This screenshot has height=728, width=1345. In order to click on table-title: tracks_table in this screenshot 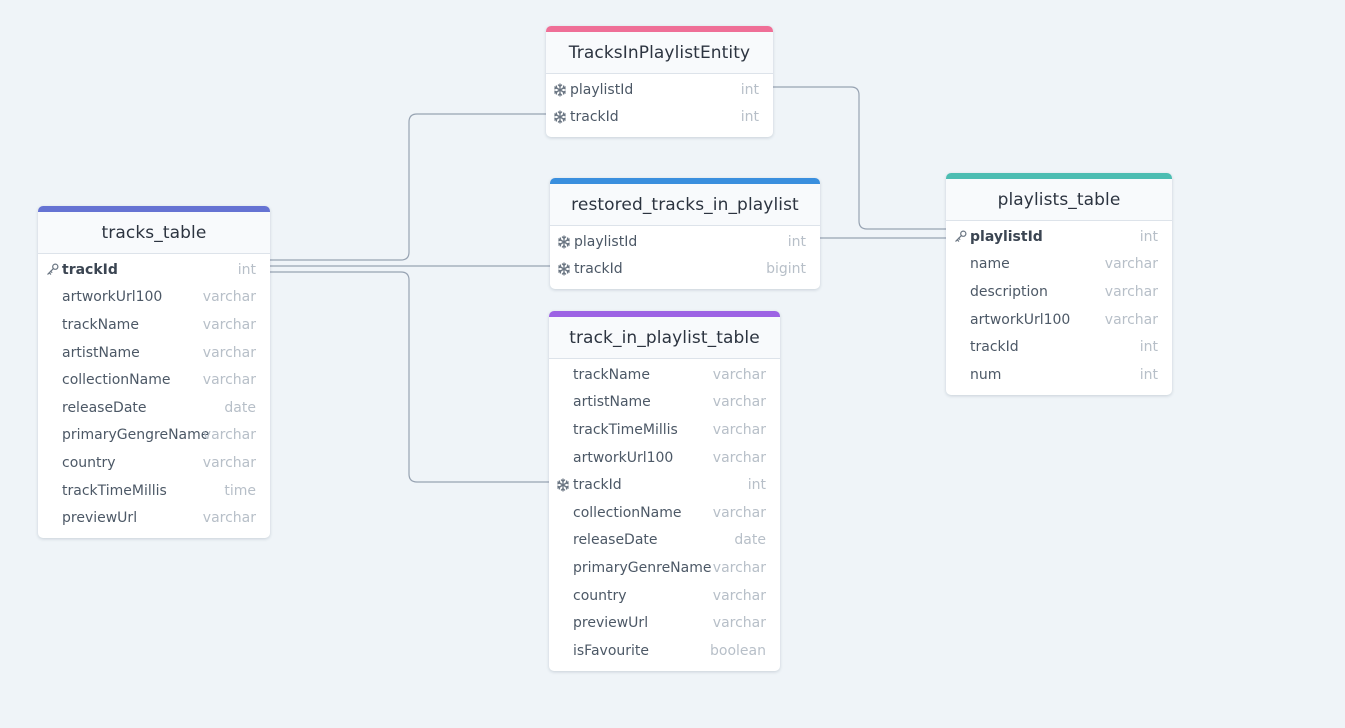, I will do `click(154, 233)`.